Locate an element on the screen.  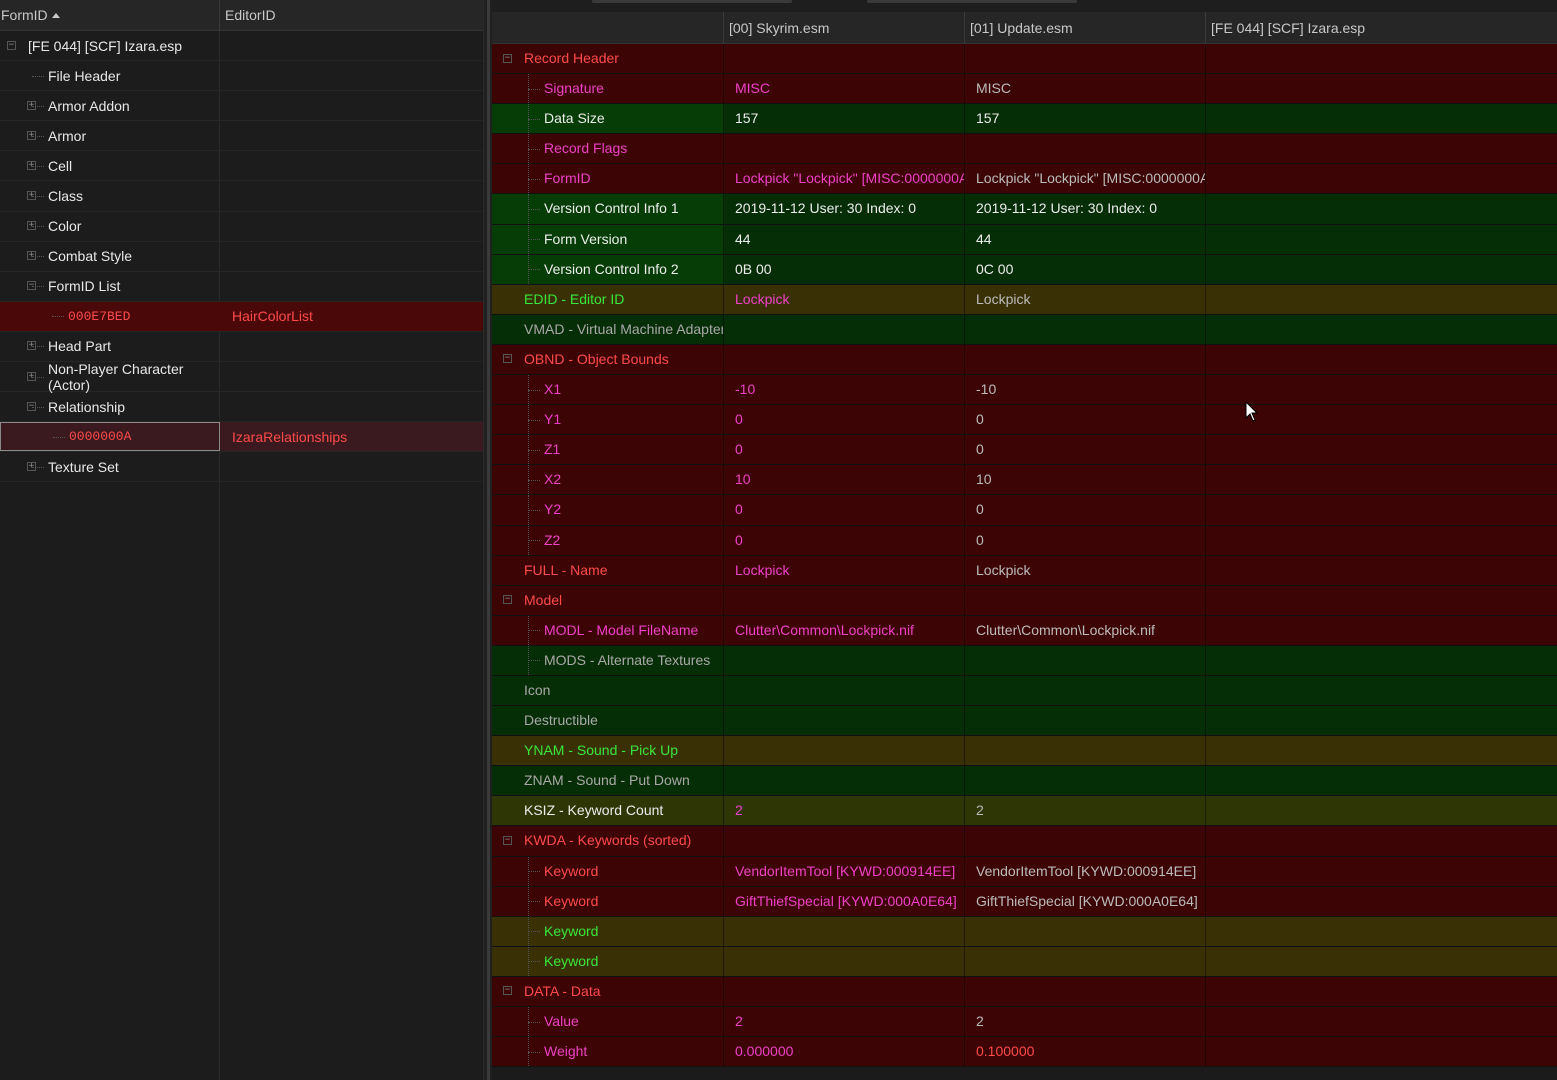
tree-formid-cell: 000E7BED is located at coordinates (110, 316).